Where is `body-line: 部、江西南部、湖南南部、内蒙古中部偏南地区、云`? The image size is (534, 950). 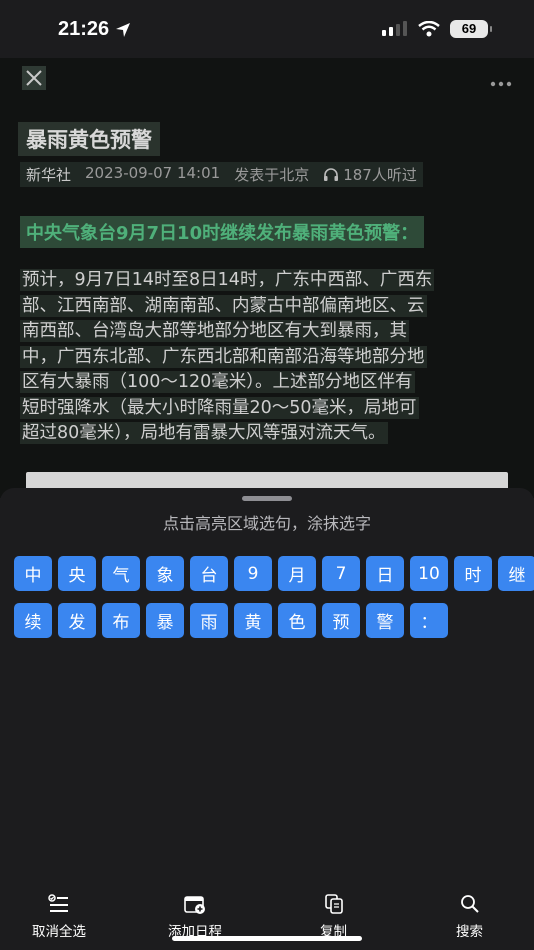
body-line: 部、江西南部、湖南南部、内蒙古中部偏南地区、云 is located at coordinates (267, 307).